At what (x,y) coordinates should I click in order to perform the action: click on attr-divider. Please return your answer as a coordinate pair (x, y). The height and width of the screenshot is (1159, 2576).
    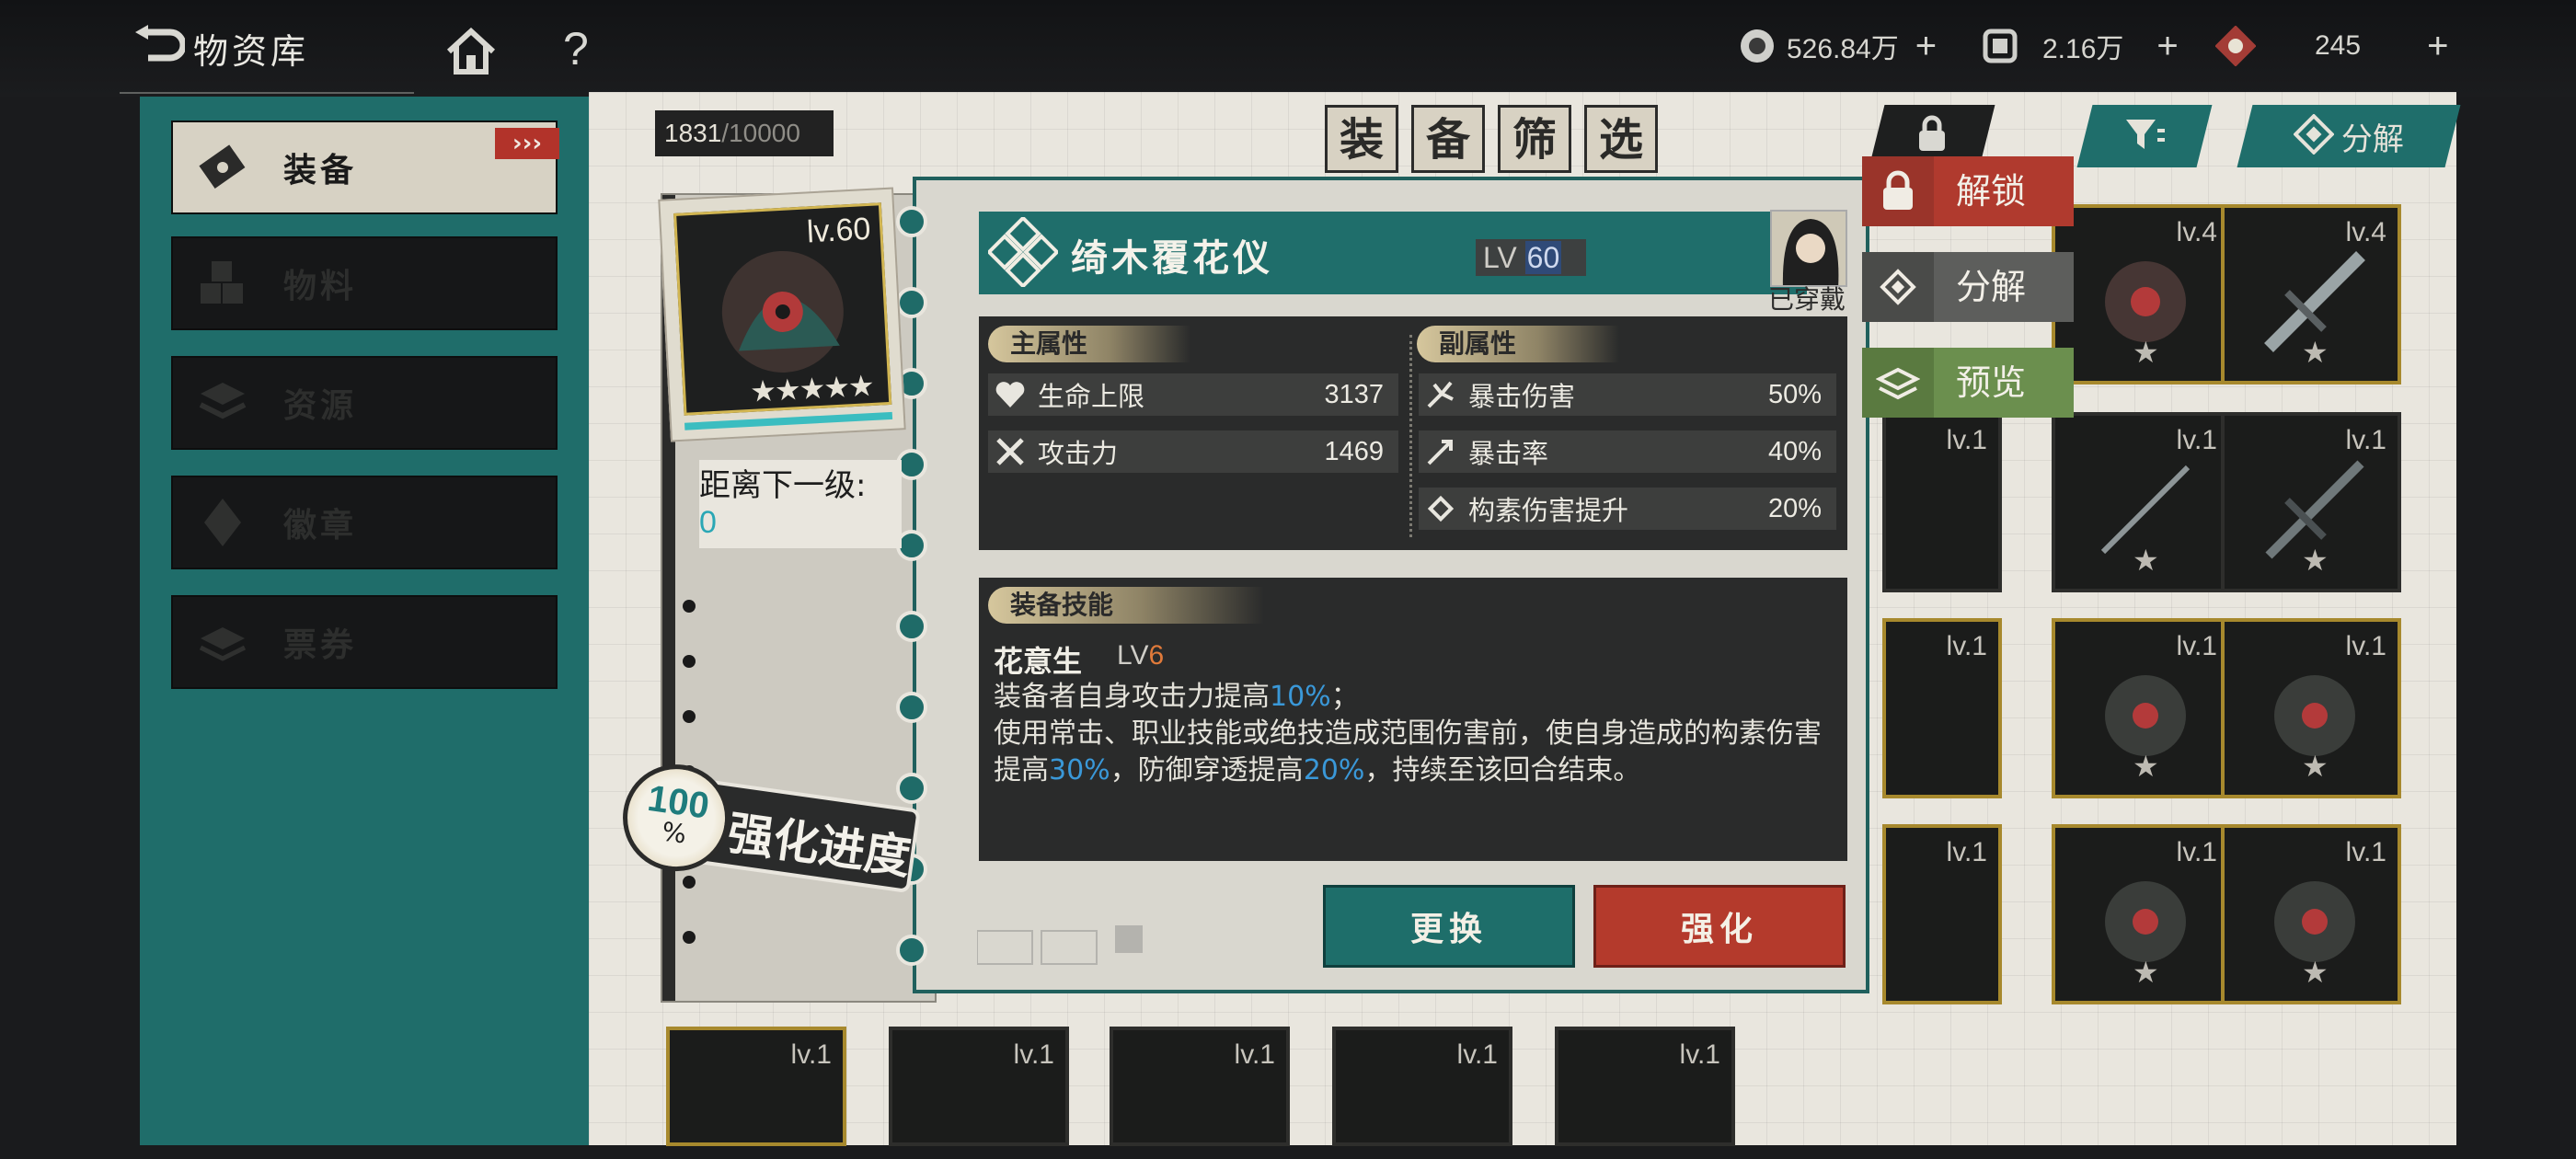
    Looking at the image, I should click on (1410, 436).